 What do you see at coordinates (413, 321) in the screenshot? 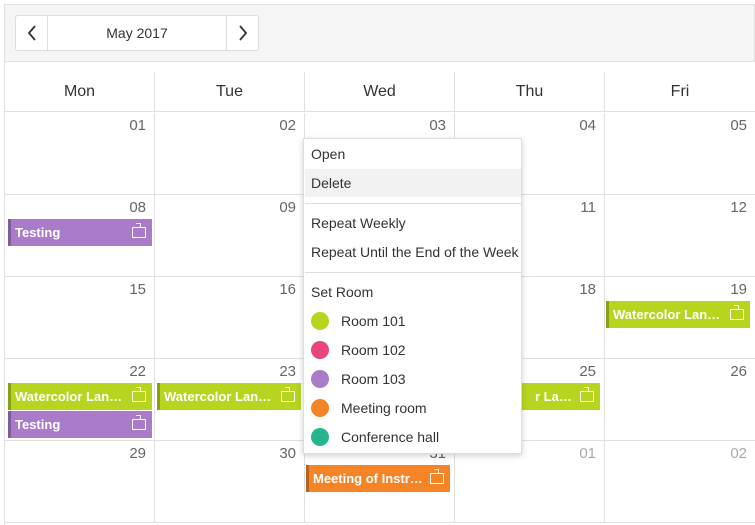
I see `menu-item-room-101: Room 101` at bounding box center [413, 321].